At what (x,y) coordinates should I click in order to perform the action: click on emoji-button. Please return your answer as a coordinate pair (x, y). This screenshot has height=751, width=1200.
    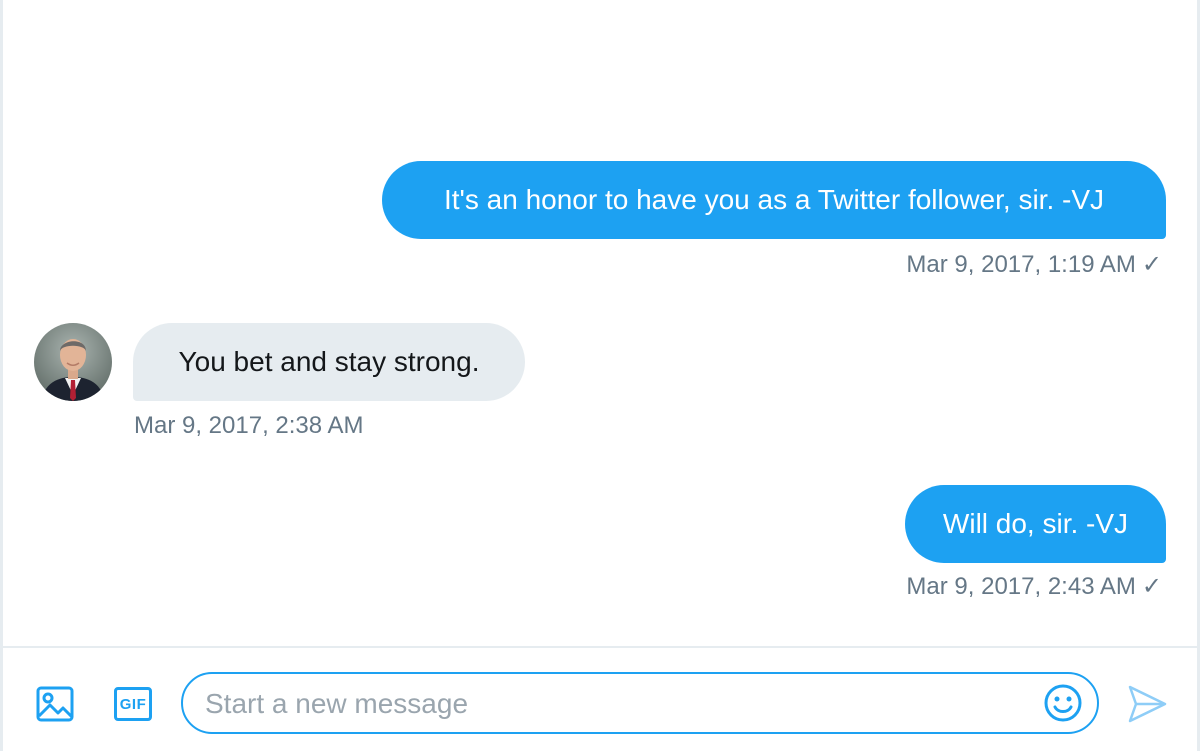
    Looking at the image, I should click on (1063, 703).